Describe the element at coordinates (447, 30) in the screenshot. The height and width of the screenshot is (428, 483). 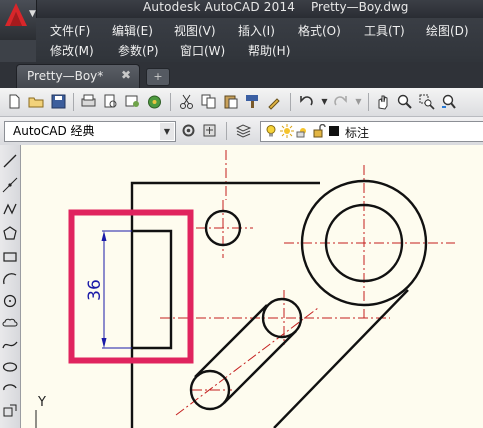
I see `menu-draw: 绘图(D)` at that location.